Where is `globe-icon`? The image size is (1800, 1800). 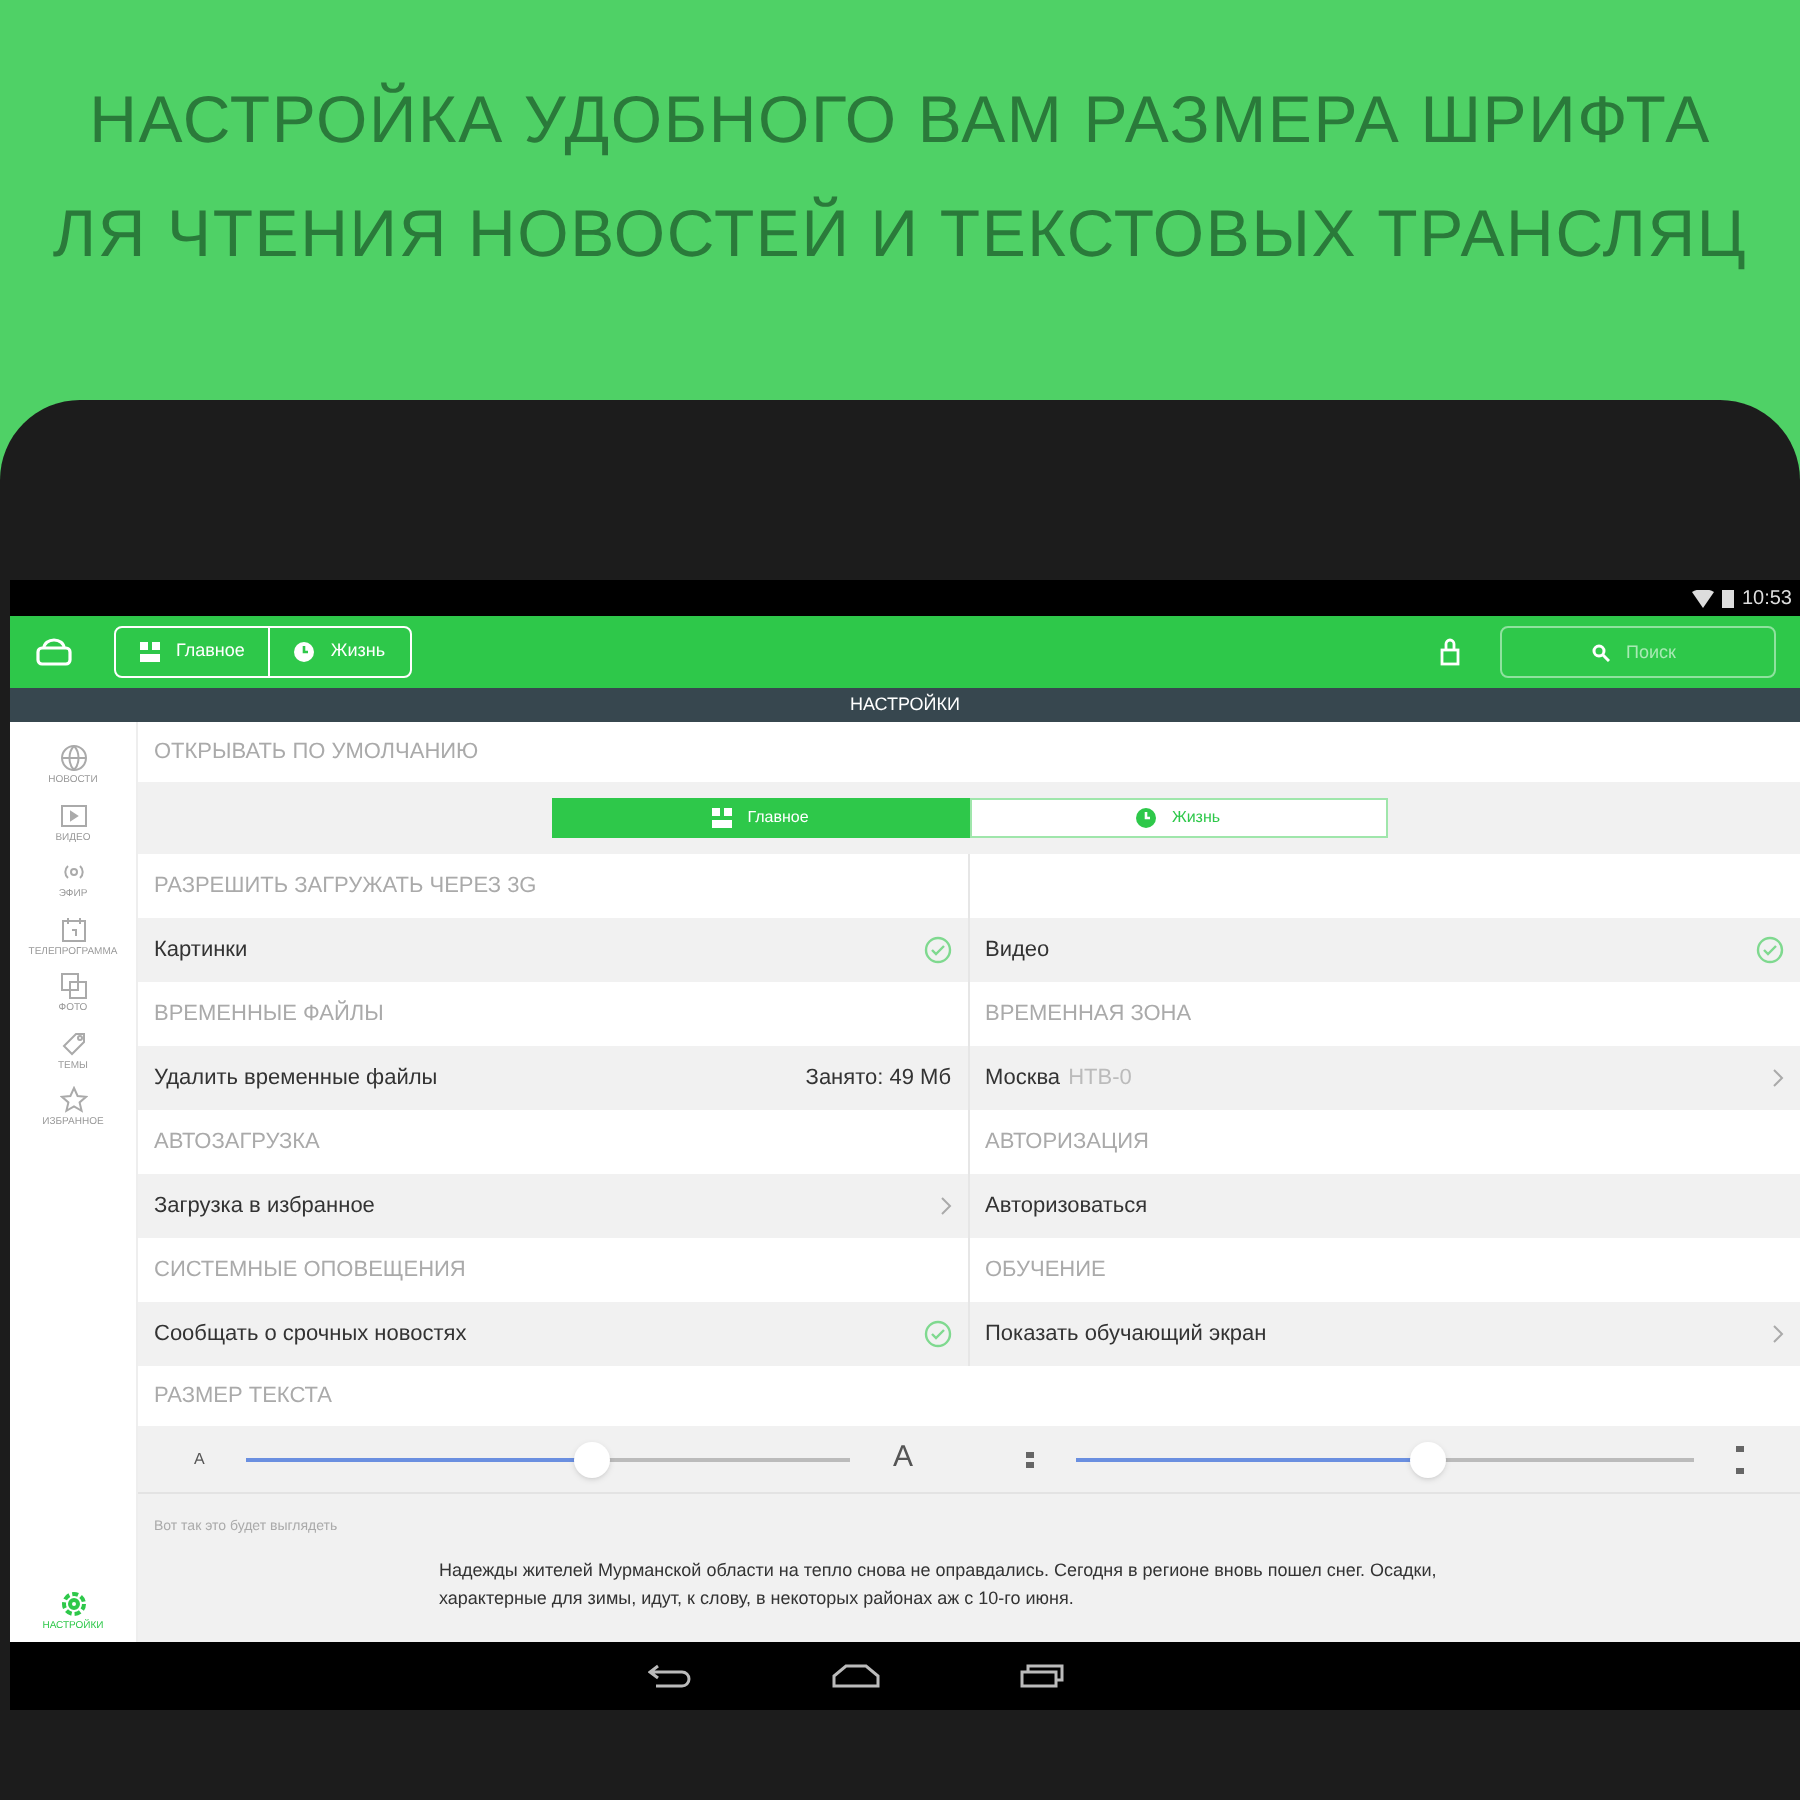 globe-icon is located at coordinates (73, 758).